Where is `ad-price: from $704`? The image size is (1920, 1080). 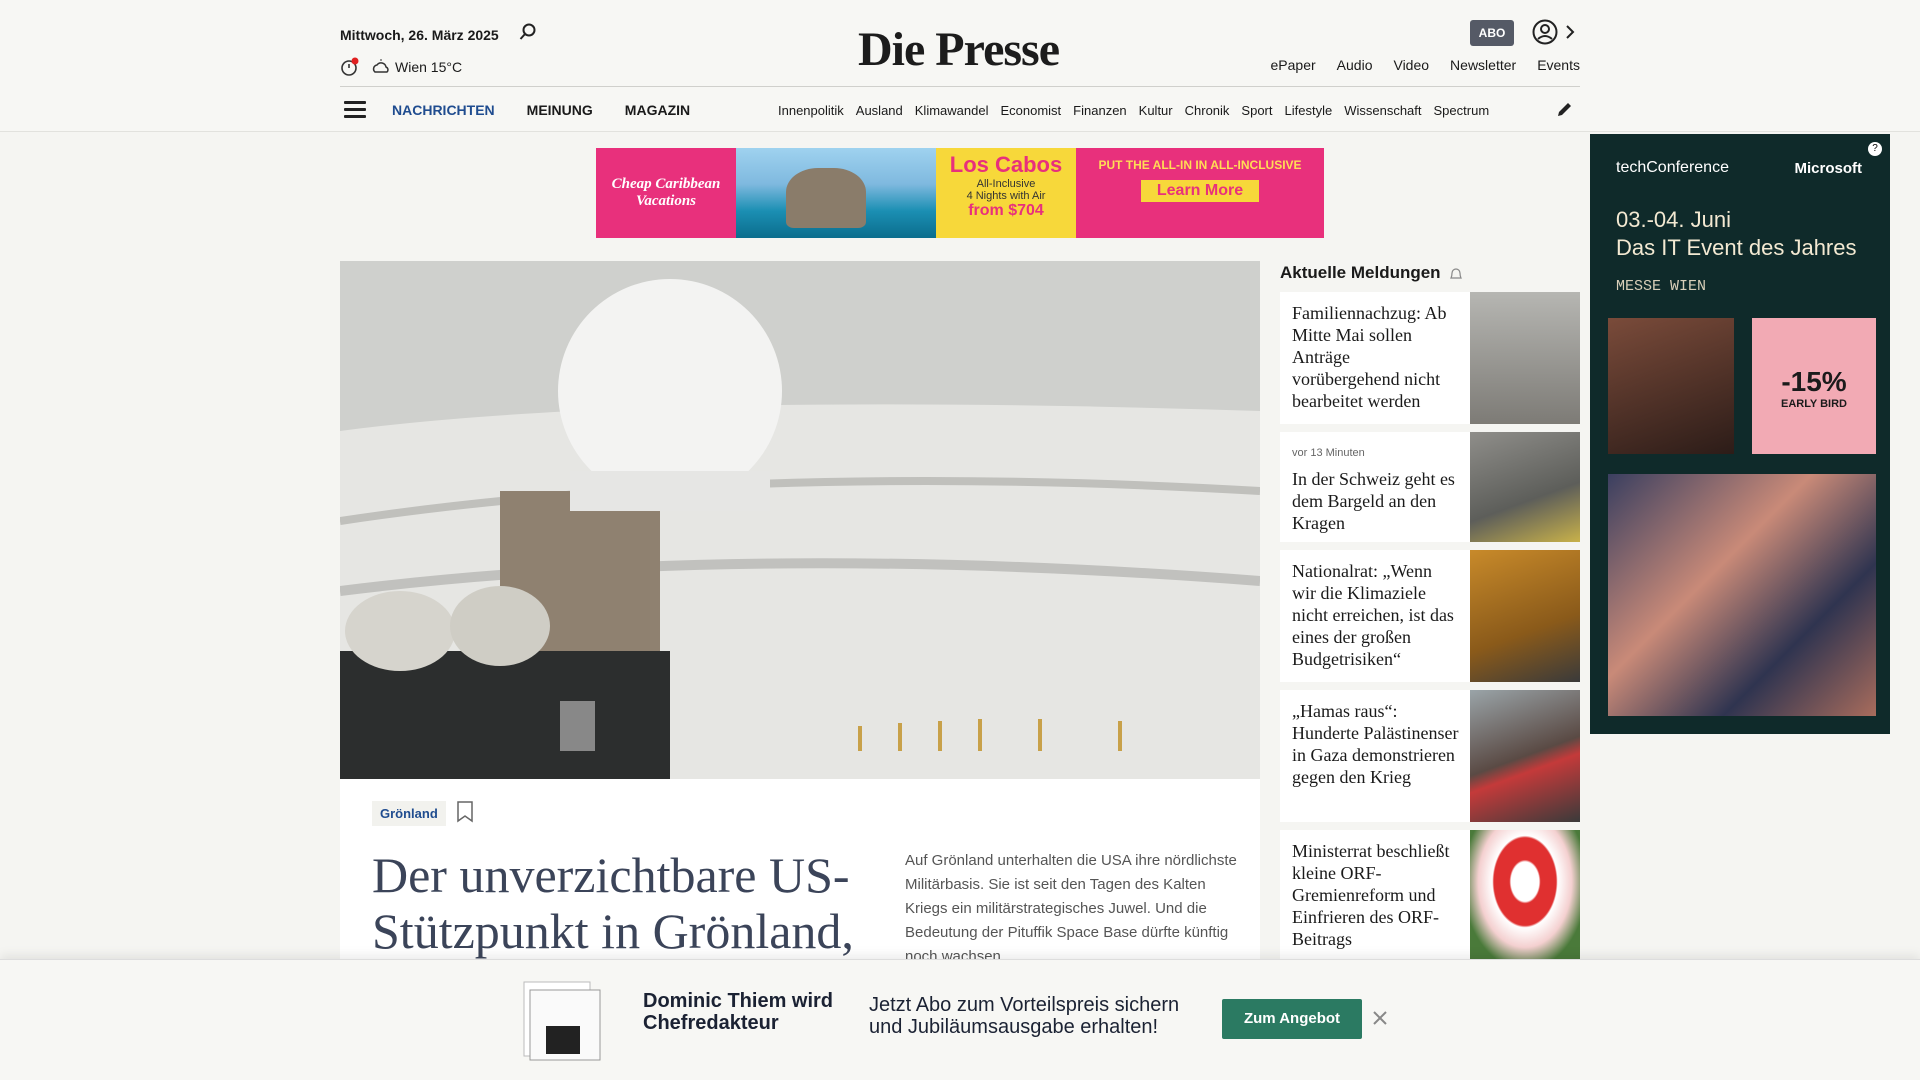 ad-price: from $704 is located at coordinates (1006, 210).